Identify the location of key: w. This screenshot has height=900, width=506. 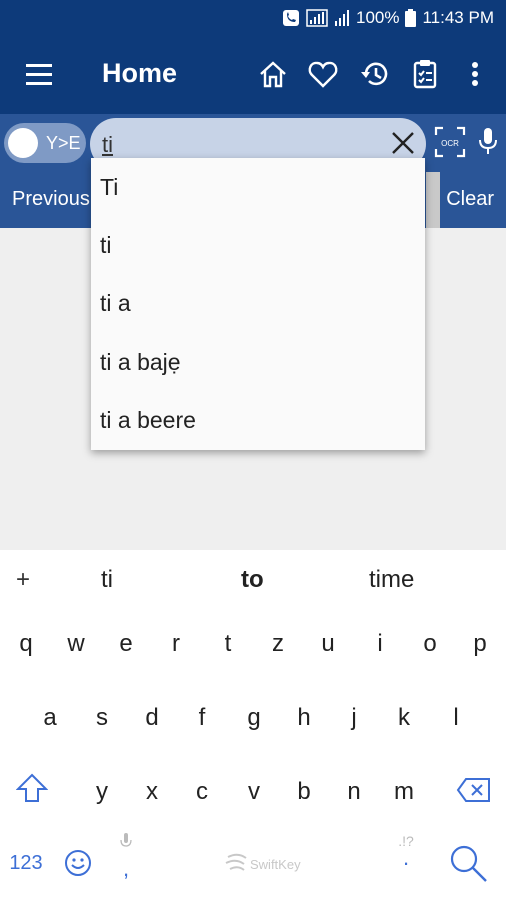
(76, 644).